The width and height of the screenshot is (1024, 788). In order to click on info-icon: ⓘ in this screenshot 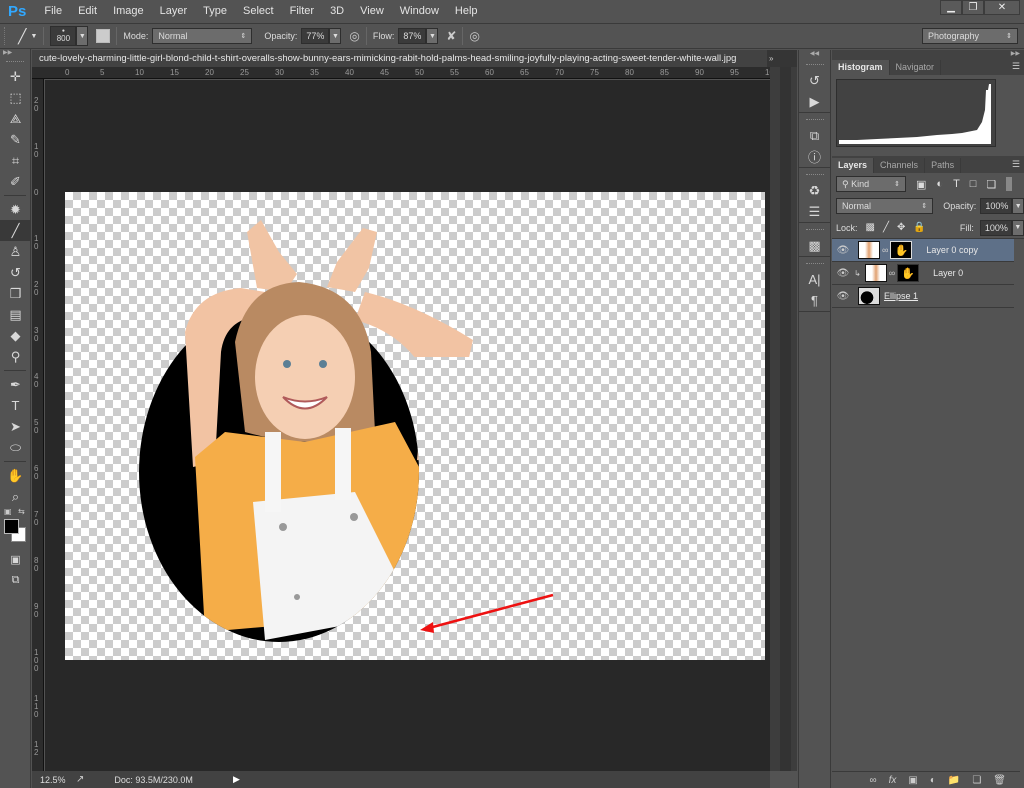, I will do `click(814, 156)`.